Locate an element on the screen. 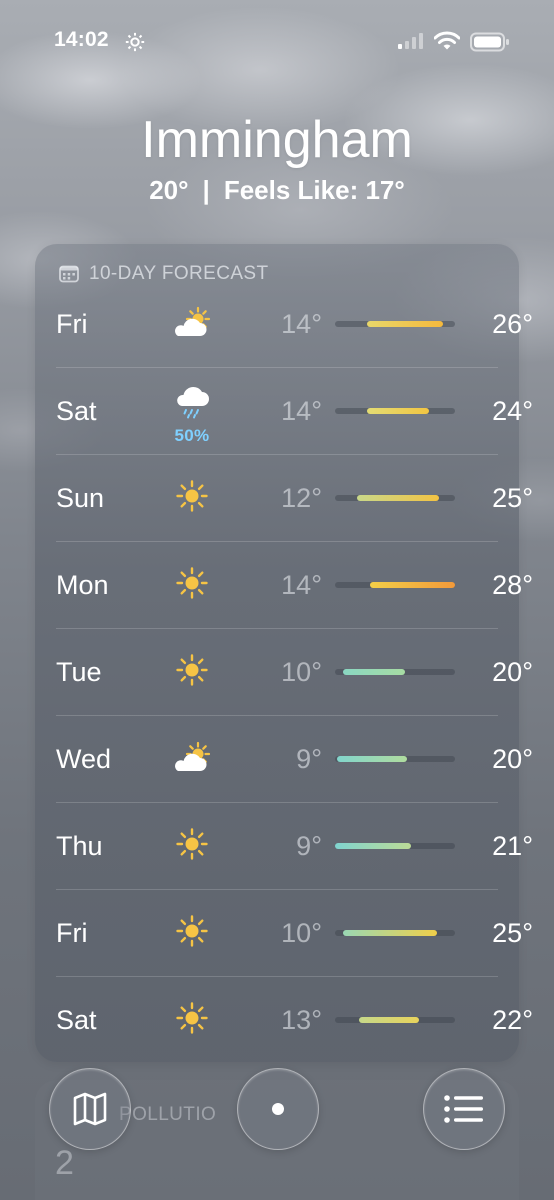  air-pollution-value: 2 is located at coordinates (64, 1163).